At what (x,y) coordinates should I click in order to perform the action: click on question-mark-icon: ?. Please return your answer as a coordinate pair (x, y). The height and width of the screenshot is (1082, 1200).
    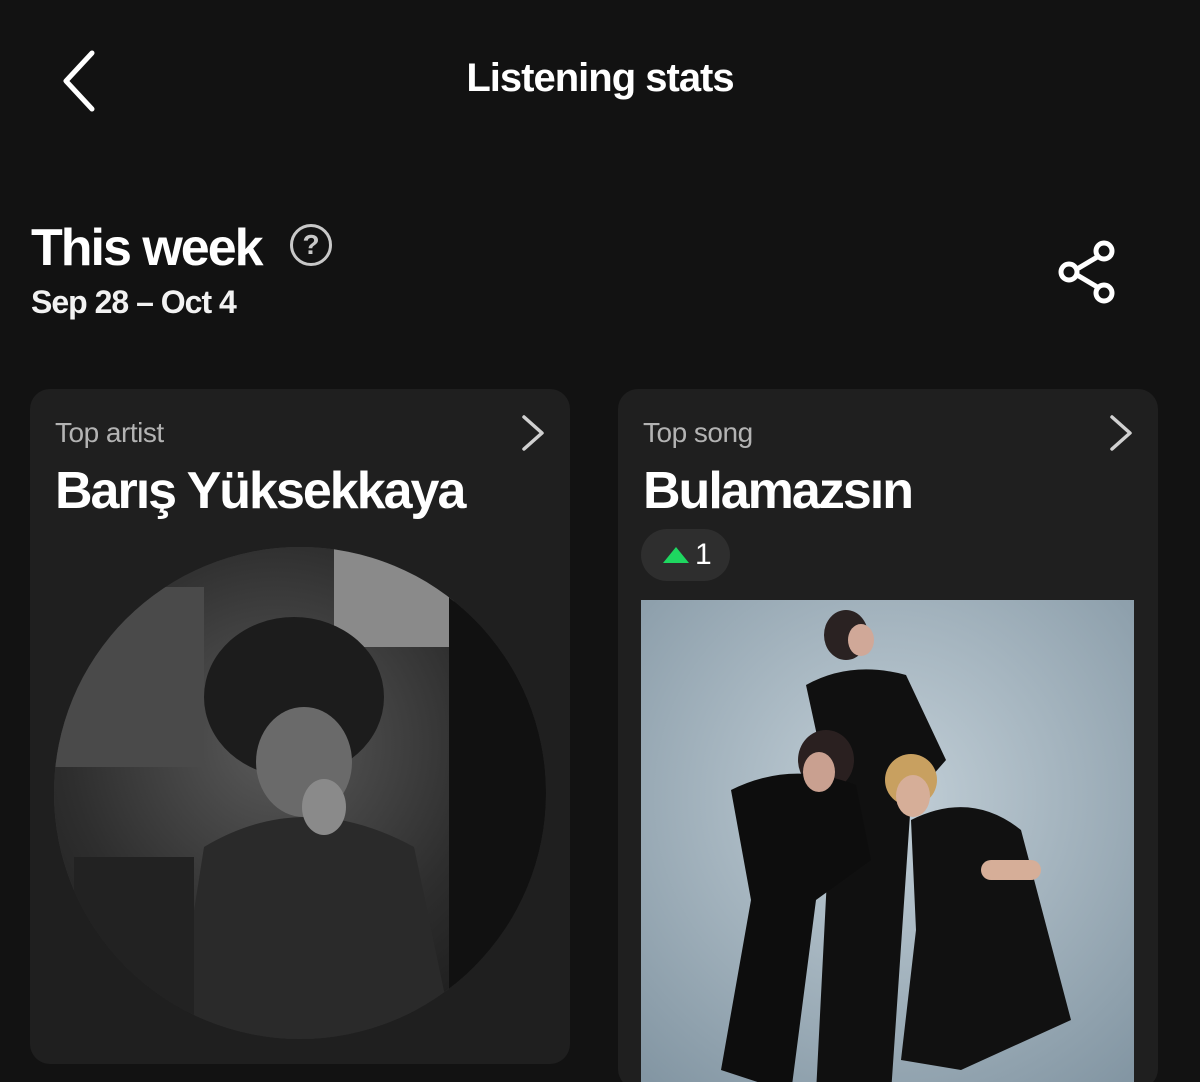
    Looking at the image, I should click on (311, 244).